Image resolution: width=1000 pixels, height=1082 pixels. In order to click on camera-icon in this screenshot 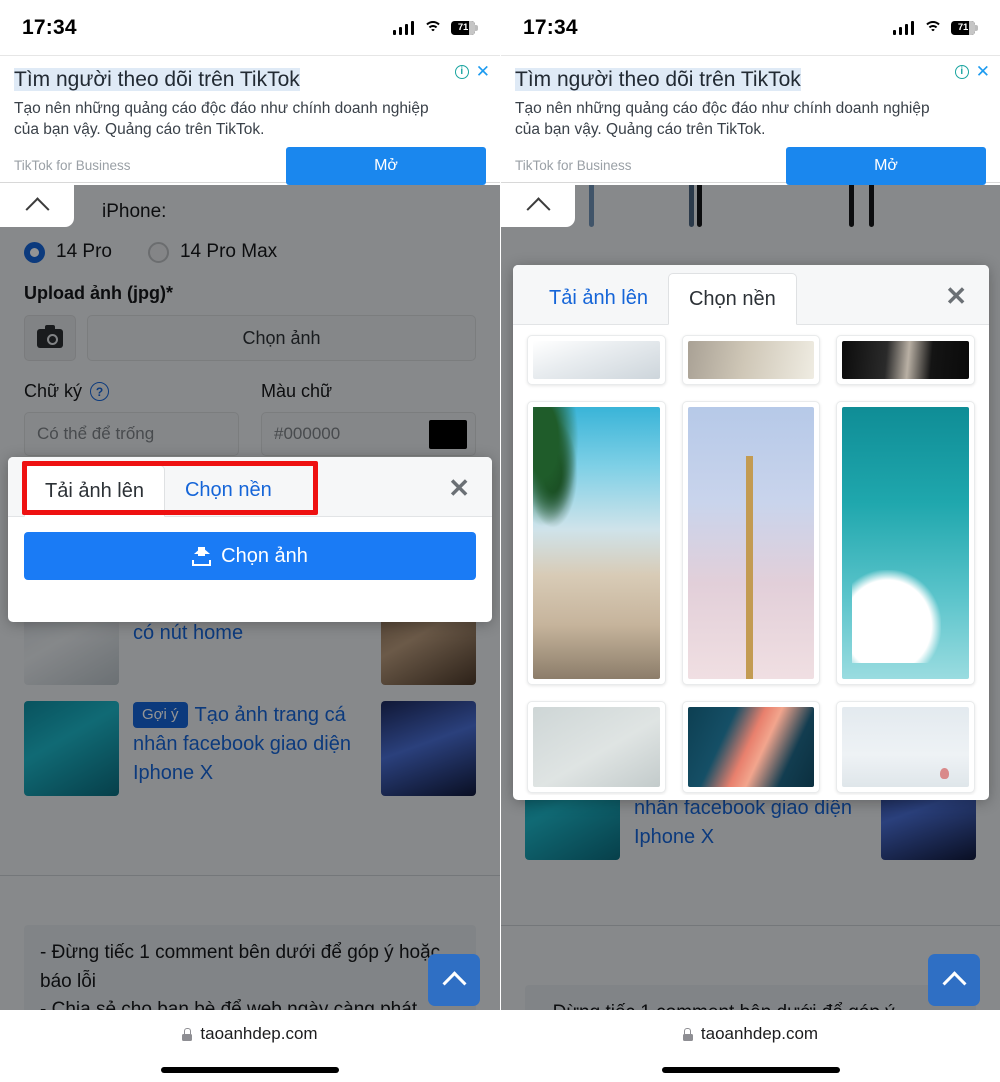, I will do `click(50, 336)`.